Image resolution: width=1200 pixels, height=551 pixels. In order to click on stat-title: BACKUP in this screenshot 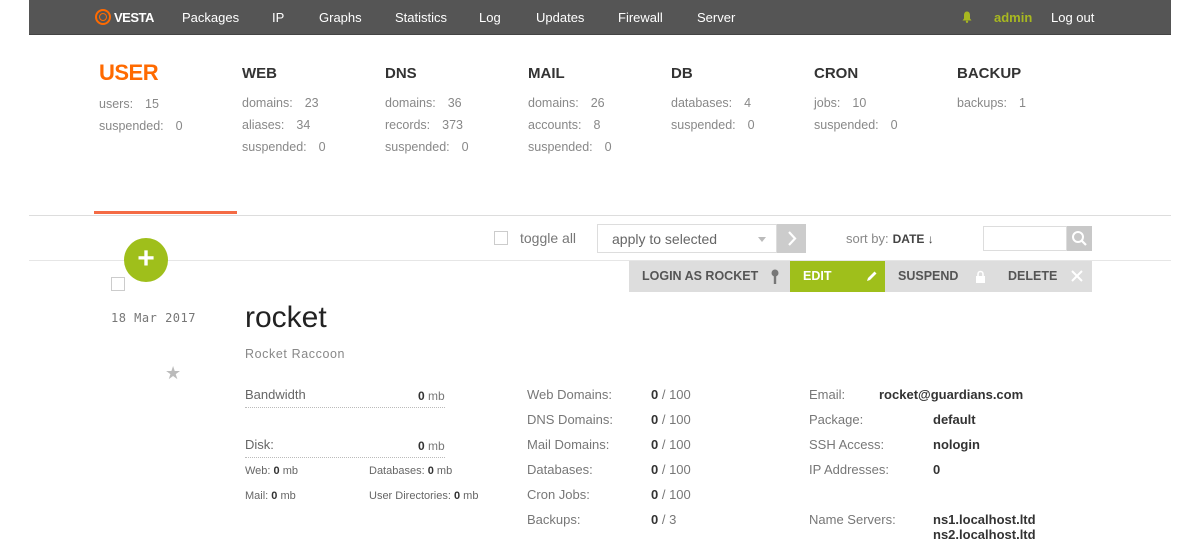, I will do `click(989, 73)`.